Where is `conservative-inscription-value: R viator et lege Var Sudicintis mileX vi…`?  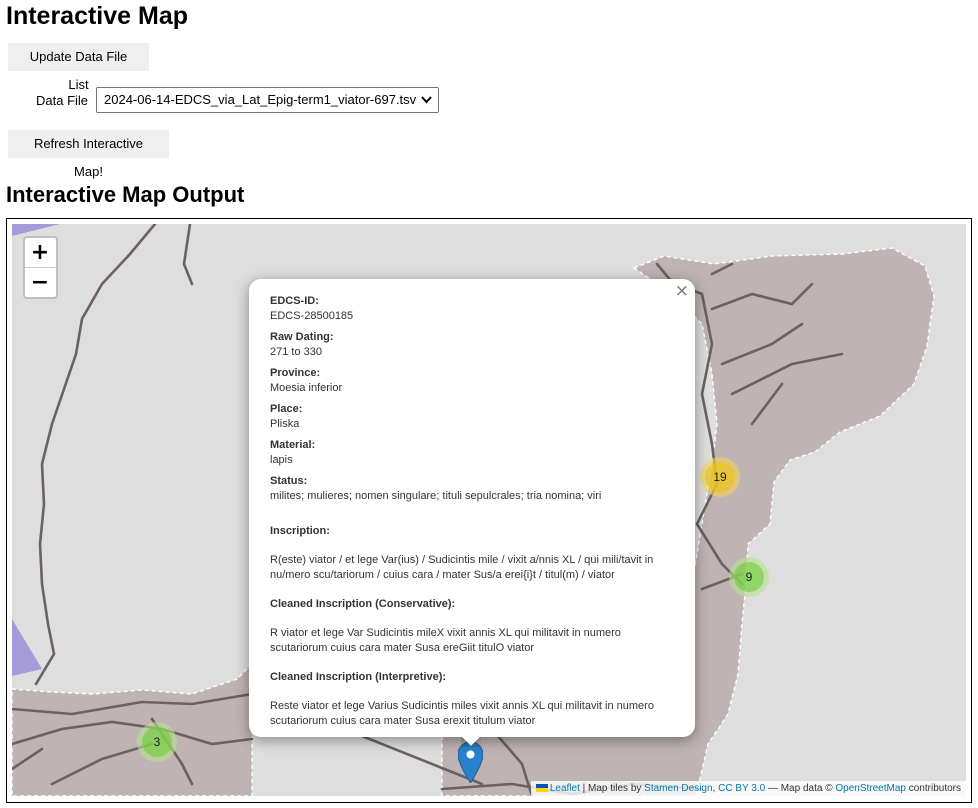 conservative-inscription-value: R viator et lege Var Sudicintis mileX vi… is located at coordinates (445, 640).